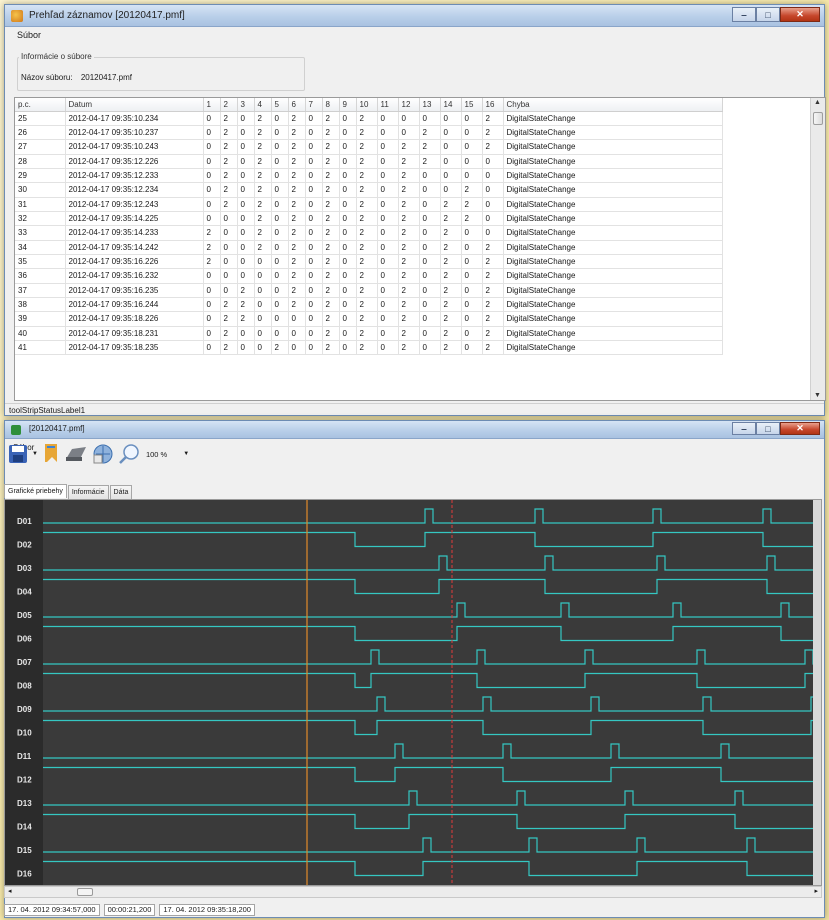 This screenshot has height=920, width=829. Describe the element at coordinates (76, 454) in the screenshot. I see `print-icon` at that location.